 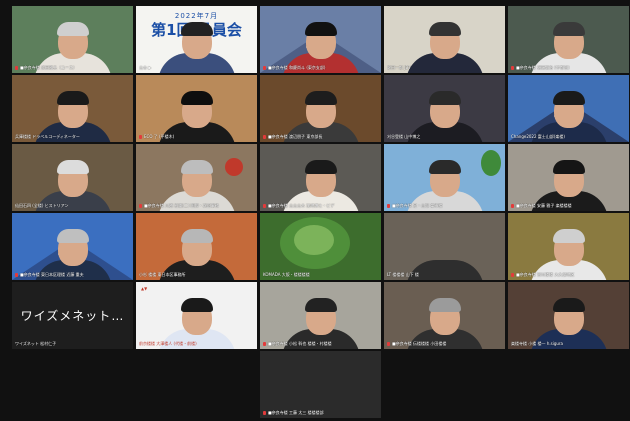 What do you see at coordinates (42, 205) in the screenshot?
I see `participant-name: 仙田石四 (全楼) ヒストリアン` at bounding box center [42, 205].